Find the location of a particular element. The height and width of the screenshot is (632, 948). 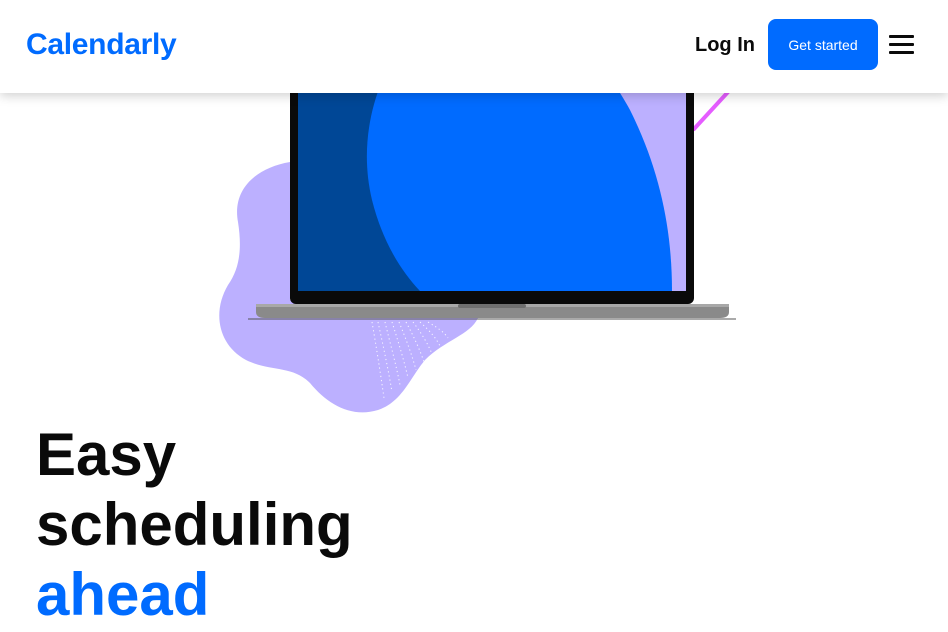

laptop-notch is located at coordinates (492, 306).